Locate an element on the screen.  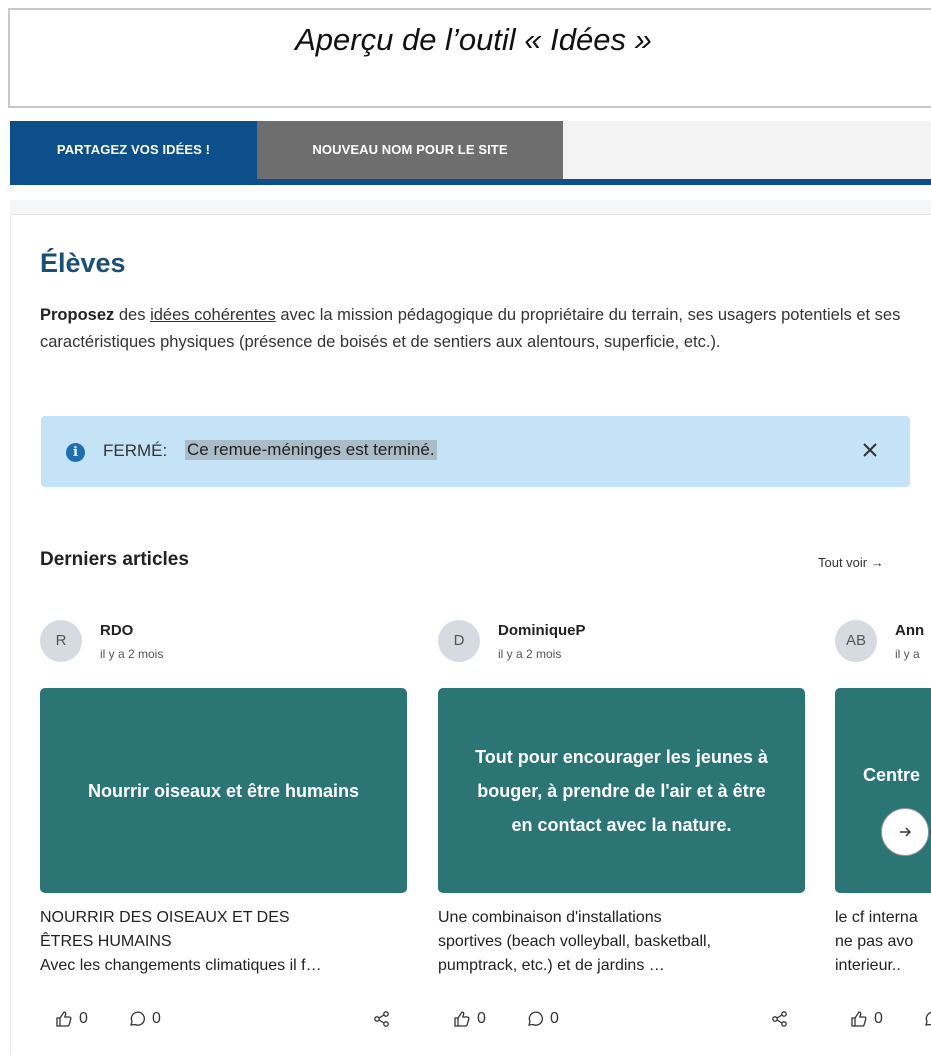
comment-button is located at coordinates (927, 1019).